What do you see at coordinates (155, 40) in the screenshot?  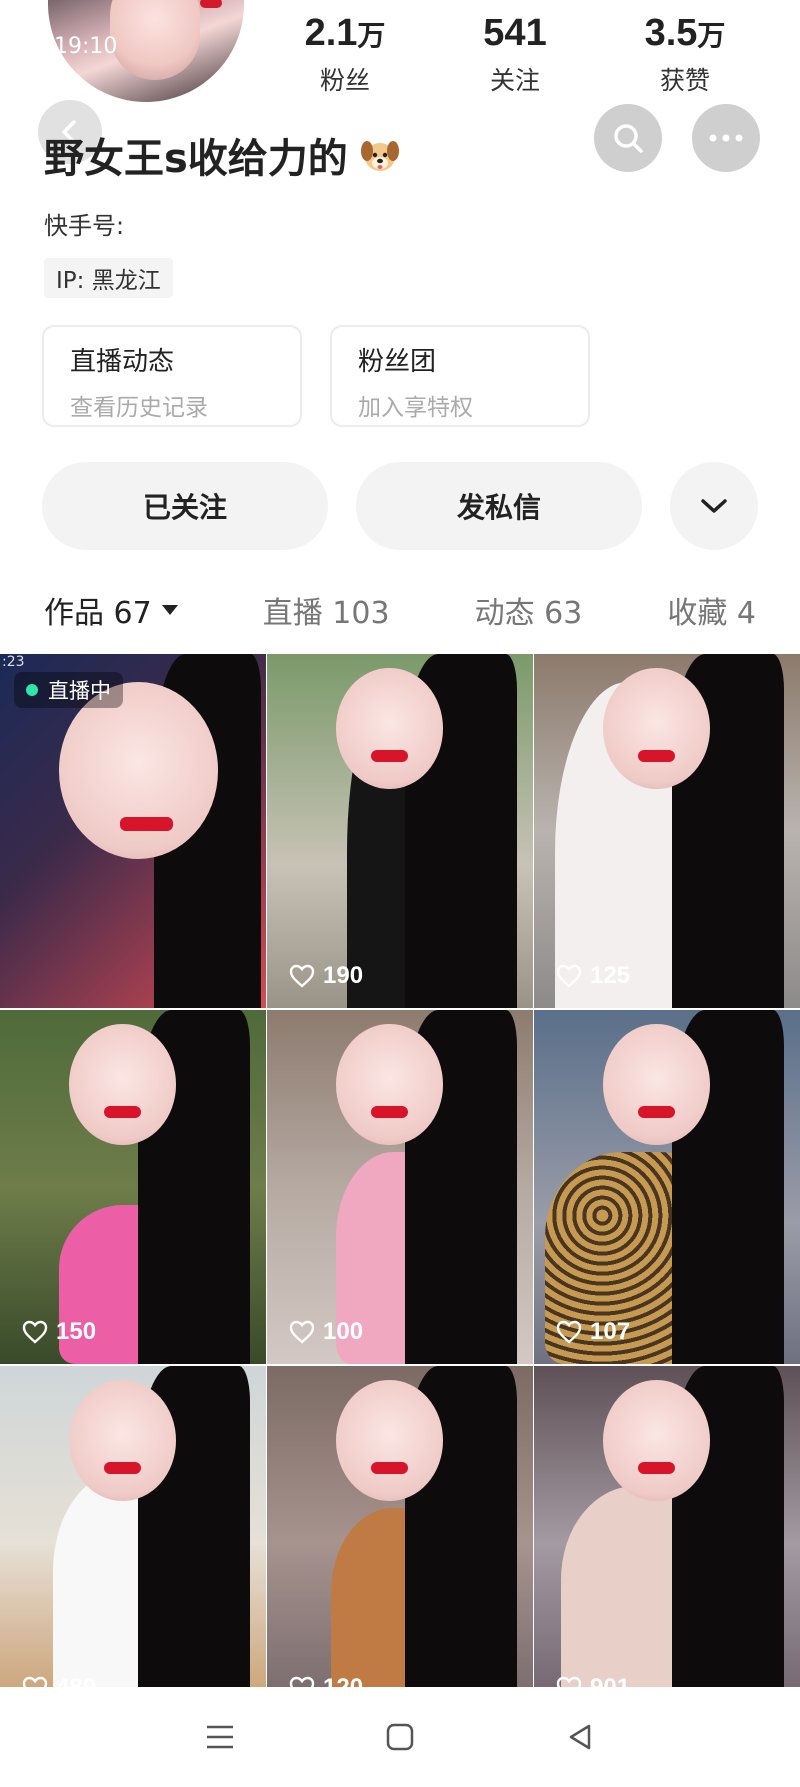 I see `avatar-face` at bounding box center [155, 40].